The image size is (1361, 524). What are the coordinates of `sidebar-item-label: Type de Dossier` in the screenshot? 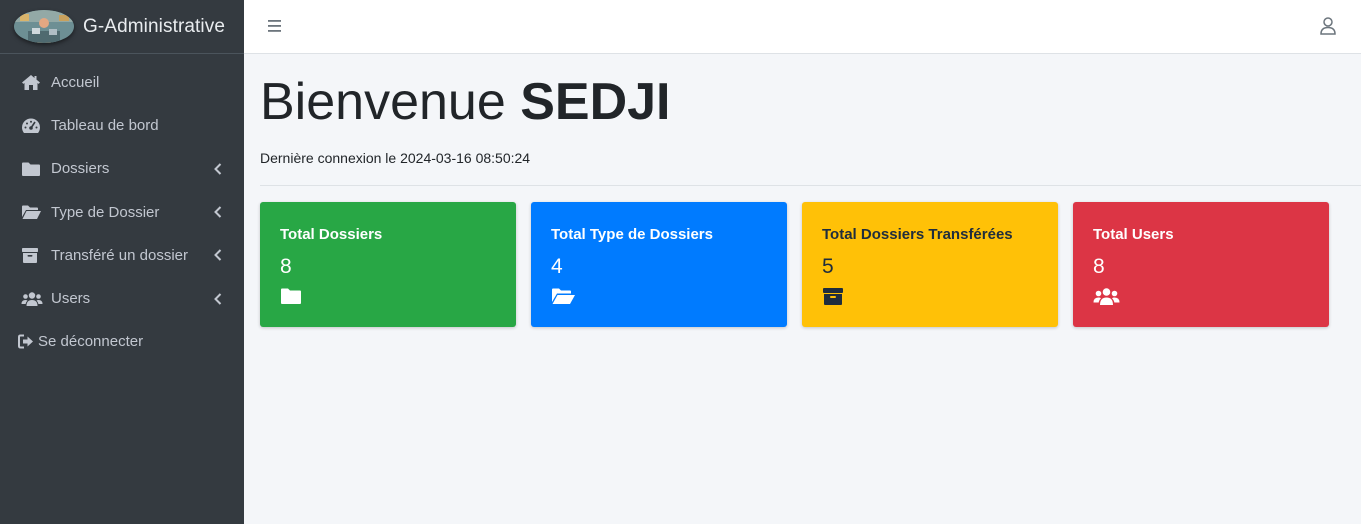 It's located at (105, 212).